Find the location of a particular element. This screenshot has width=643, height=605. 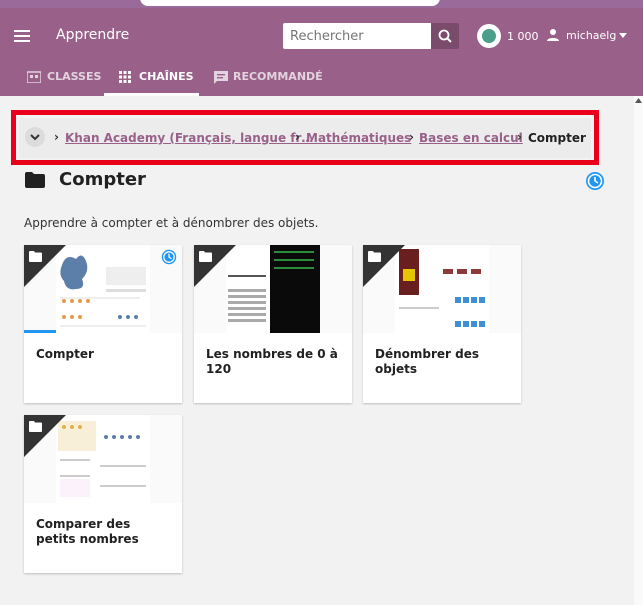

points-count: 1 000 is located at coordinates (523, 36).